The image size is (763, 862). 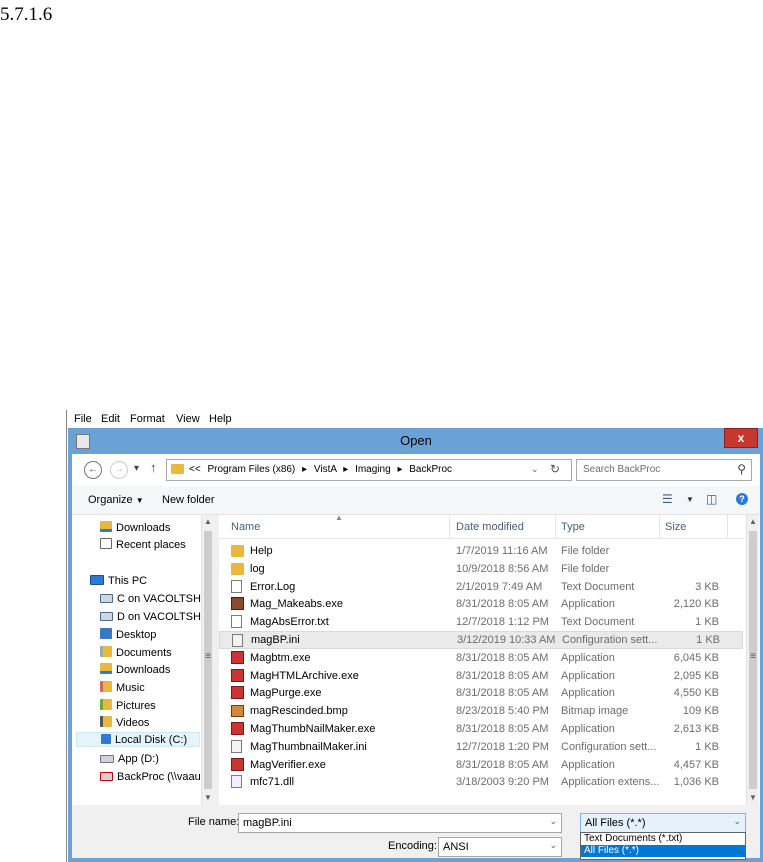 What do you see at coordinates (708, 640) in the screenshot?
I see `file-size: 1 KB` at bounding box center [708, 640].